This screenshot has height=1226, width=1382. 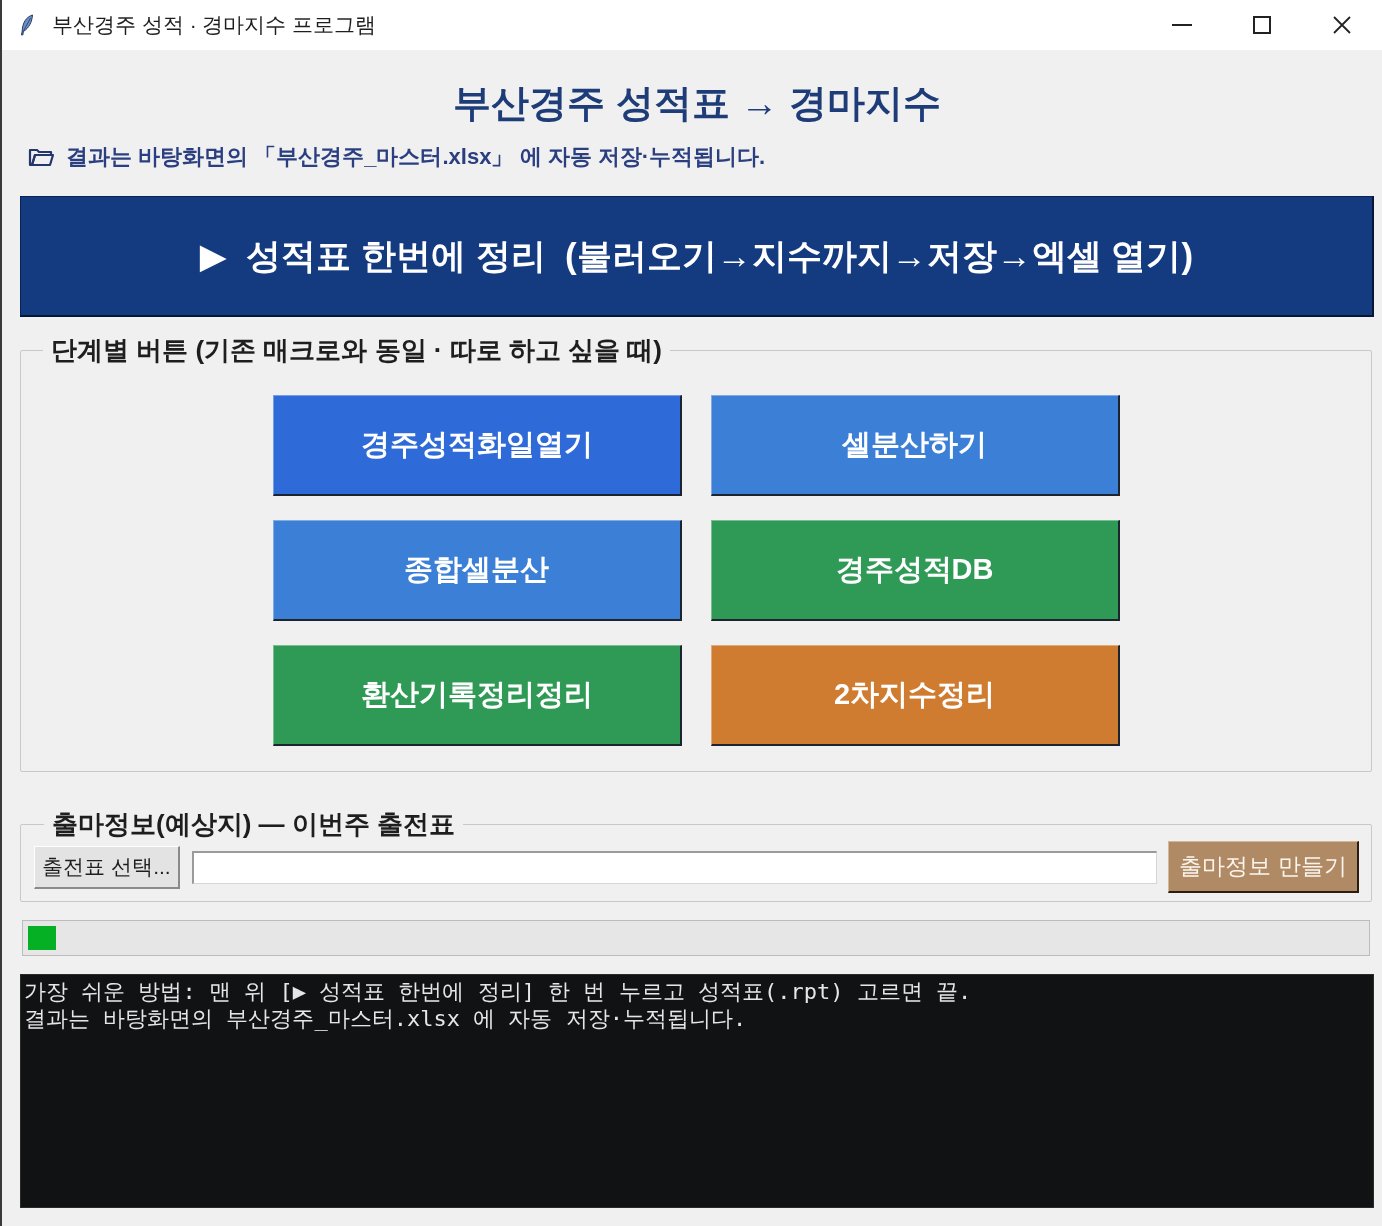 I want to click on minimize-icon, so click(x=1182, y=25).